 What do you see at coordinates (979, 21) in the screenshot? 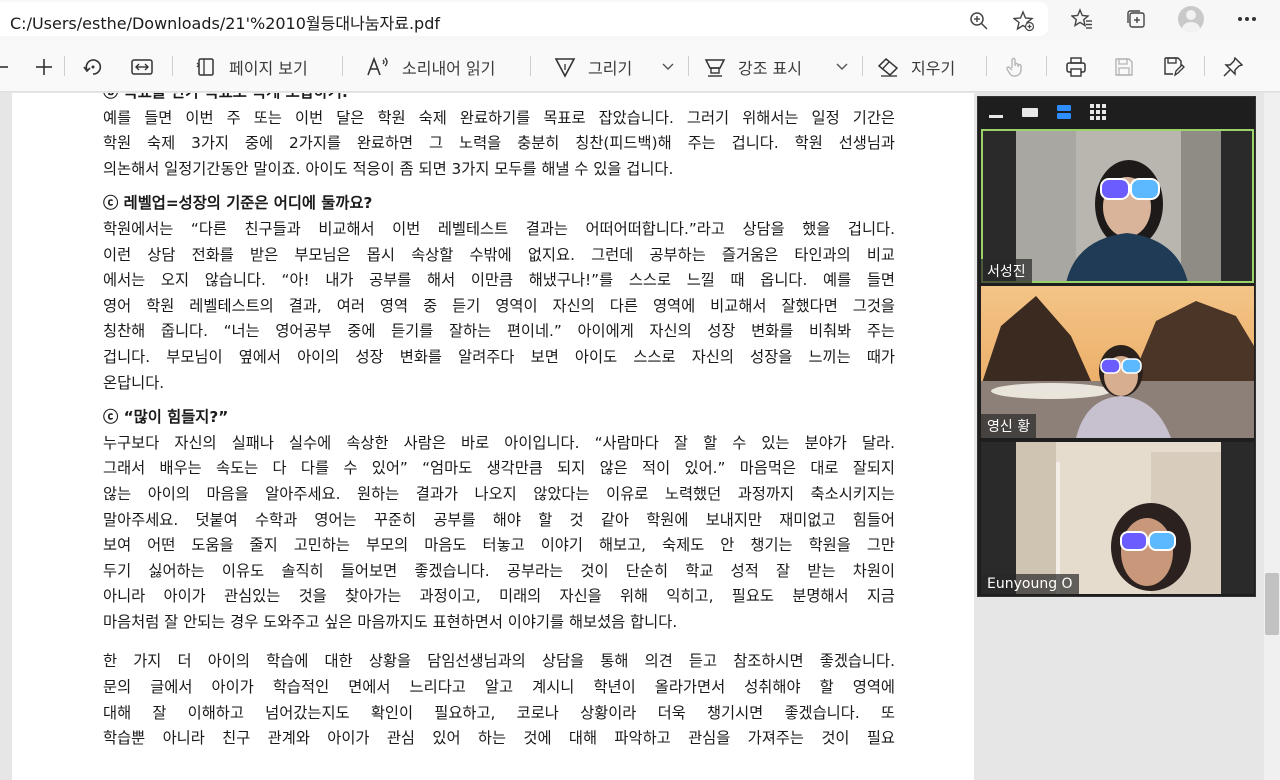
I see `zoom-icon` at bounding box center [979, 21].